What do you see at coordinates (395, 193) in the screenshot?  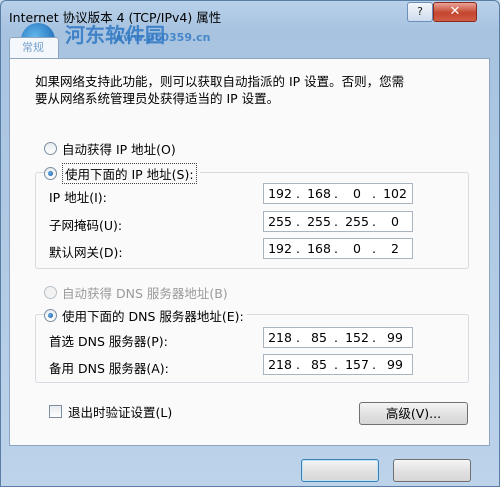 I see `ip-octet-4: 102` at bounding box center [395, 193].